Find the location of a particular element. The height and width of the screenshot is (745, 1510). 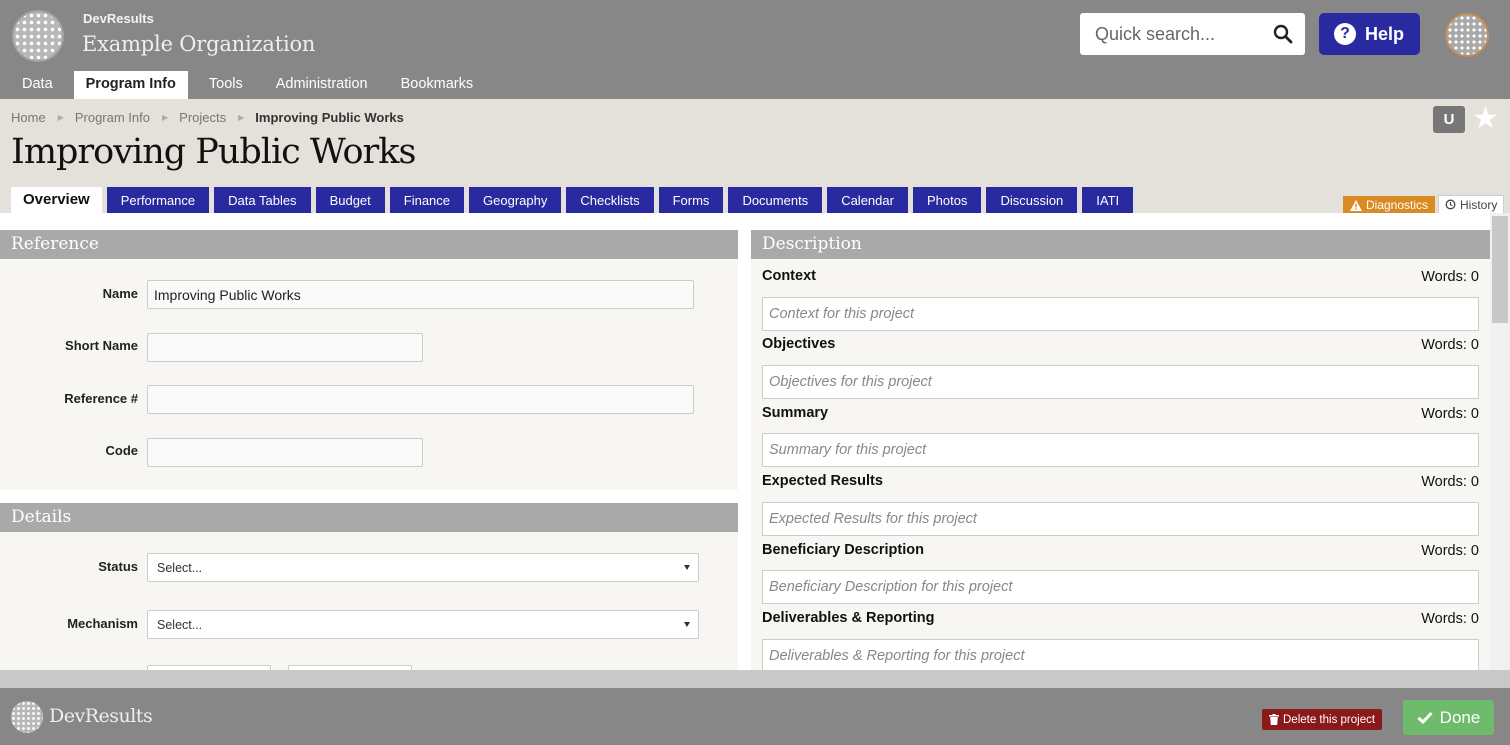

devresults-logo-icon is located at coordinates (38, 36).